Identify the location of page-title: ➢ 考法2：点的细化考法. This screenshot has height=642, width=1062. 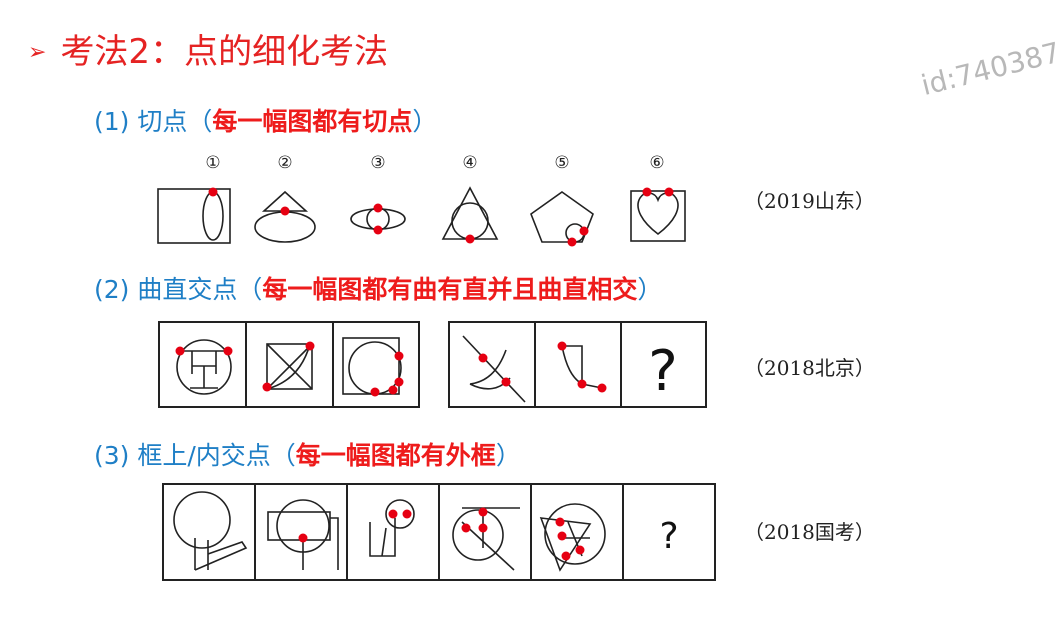
(208, 54).